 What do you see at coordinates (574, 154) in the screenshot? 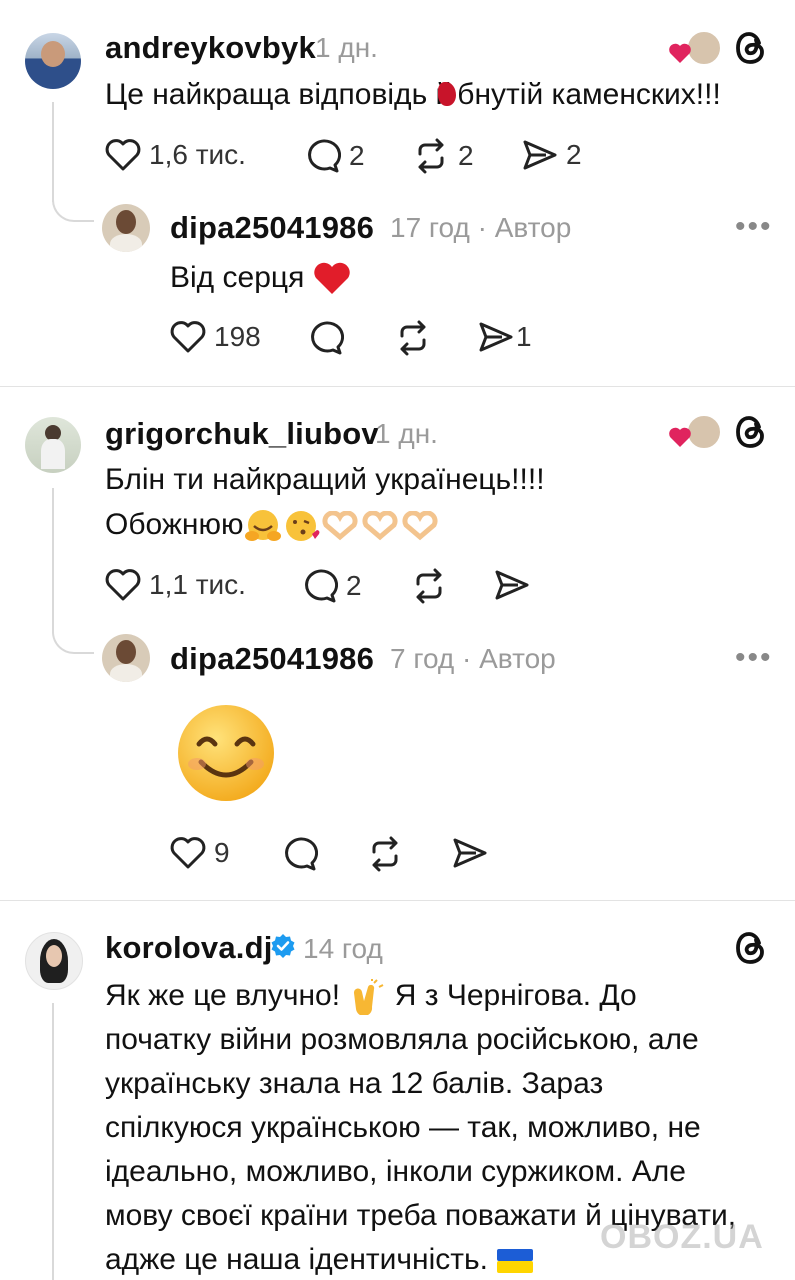
I see `share-count: 2` at bounding box center [574, 154].